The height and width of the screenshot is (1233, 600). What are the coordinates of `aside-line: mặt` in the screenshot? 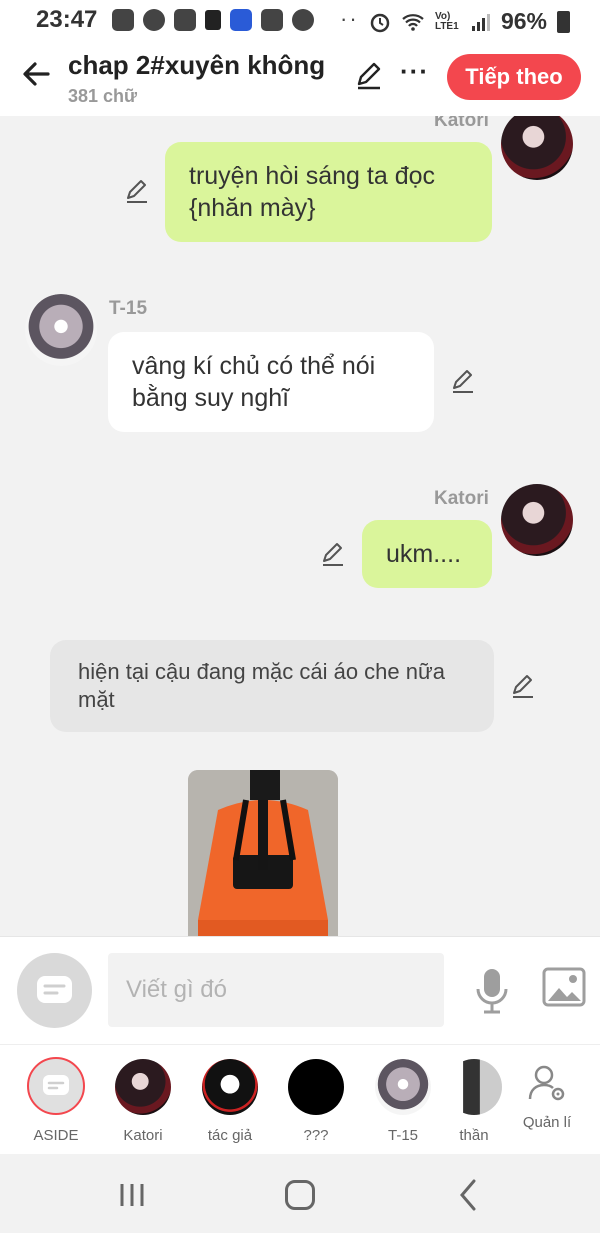 It's located at (96, 699).